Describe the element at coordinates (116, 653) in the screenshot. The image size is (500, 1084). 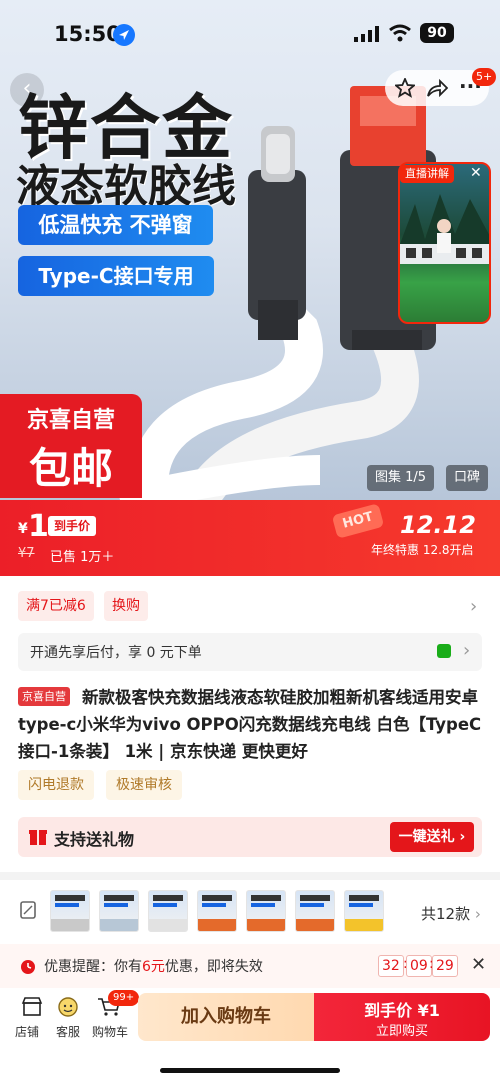
I see `pay-later-text: 开通先享后付，享 0 元下单` at that location.